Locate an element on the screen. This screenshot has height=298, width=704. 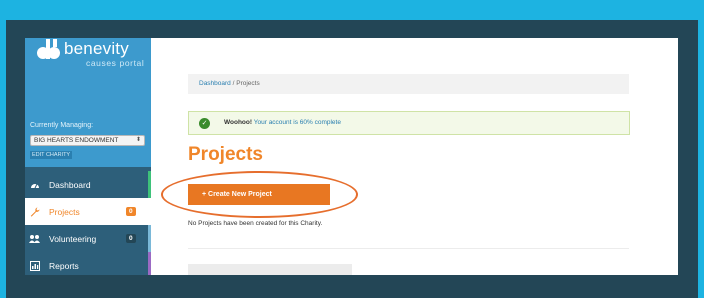
sidebar-item-label: Projects is located at coordinates (64, 211).